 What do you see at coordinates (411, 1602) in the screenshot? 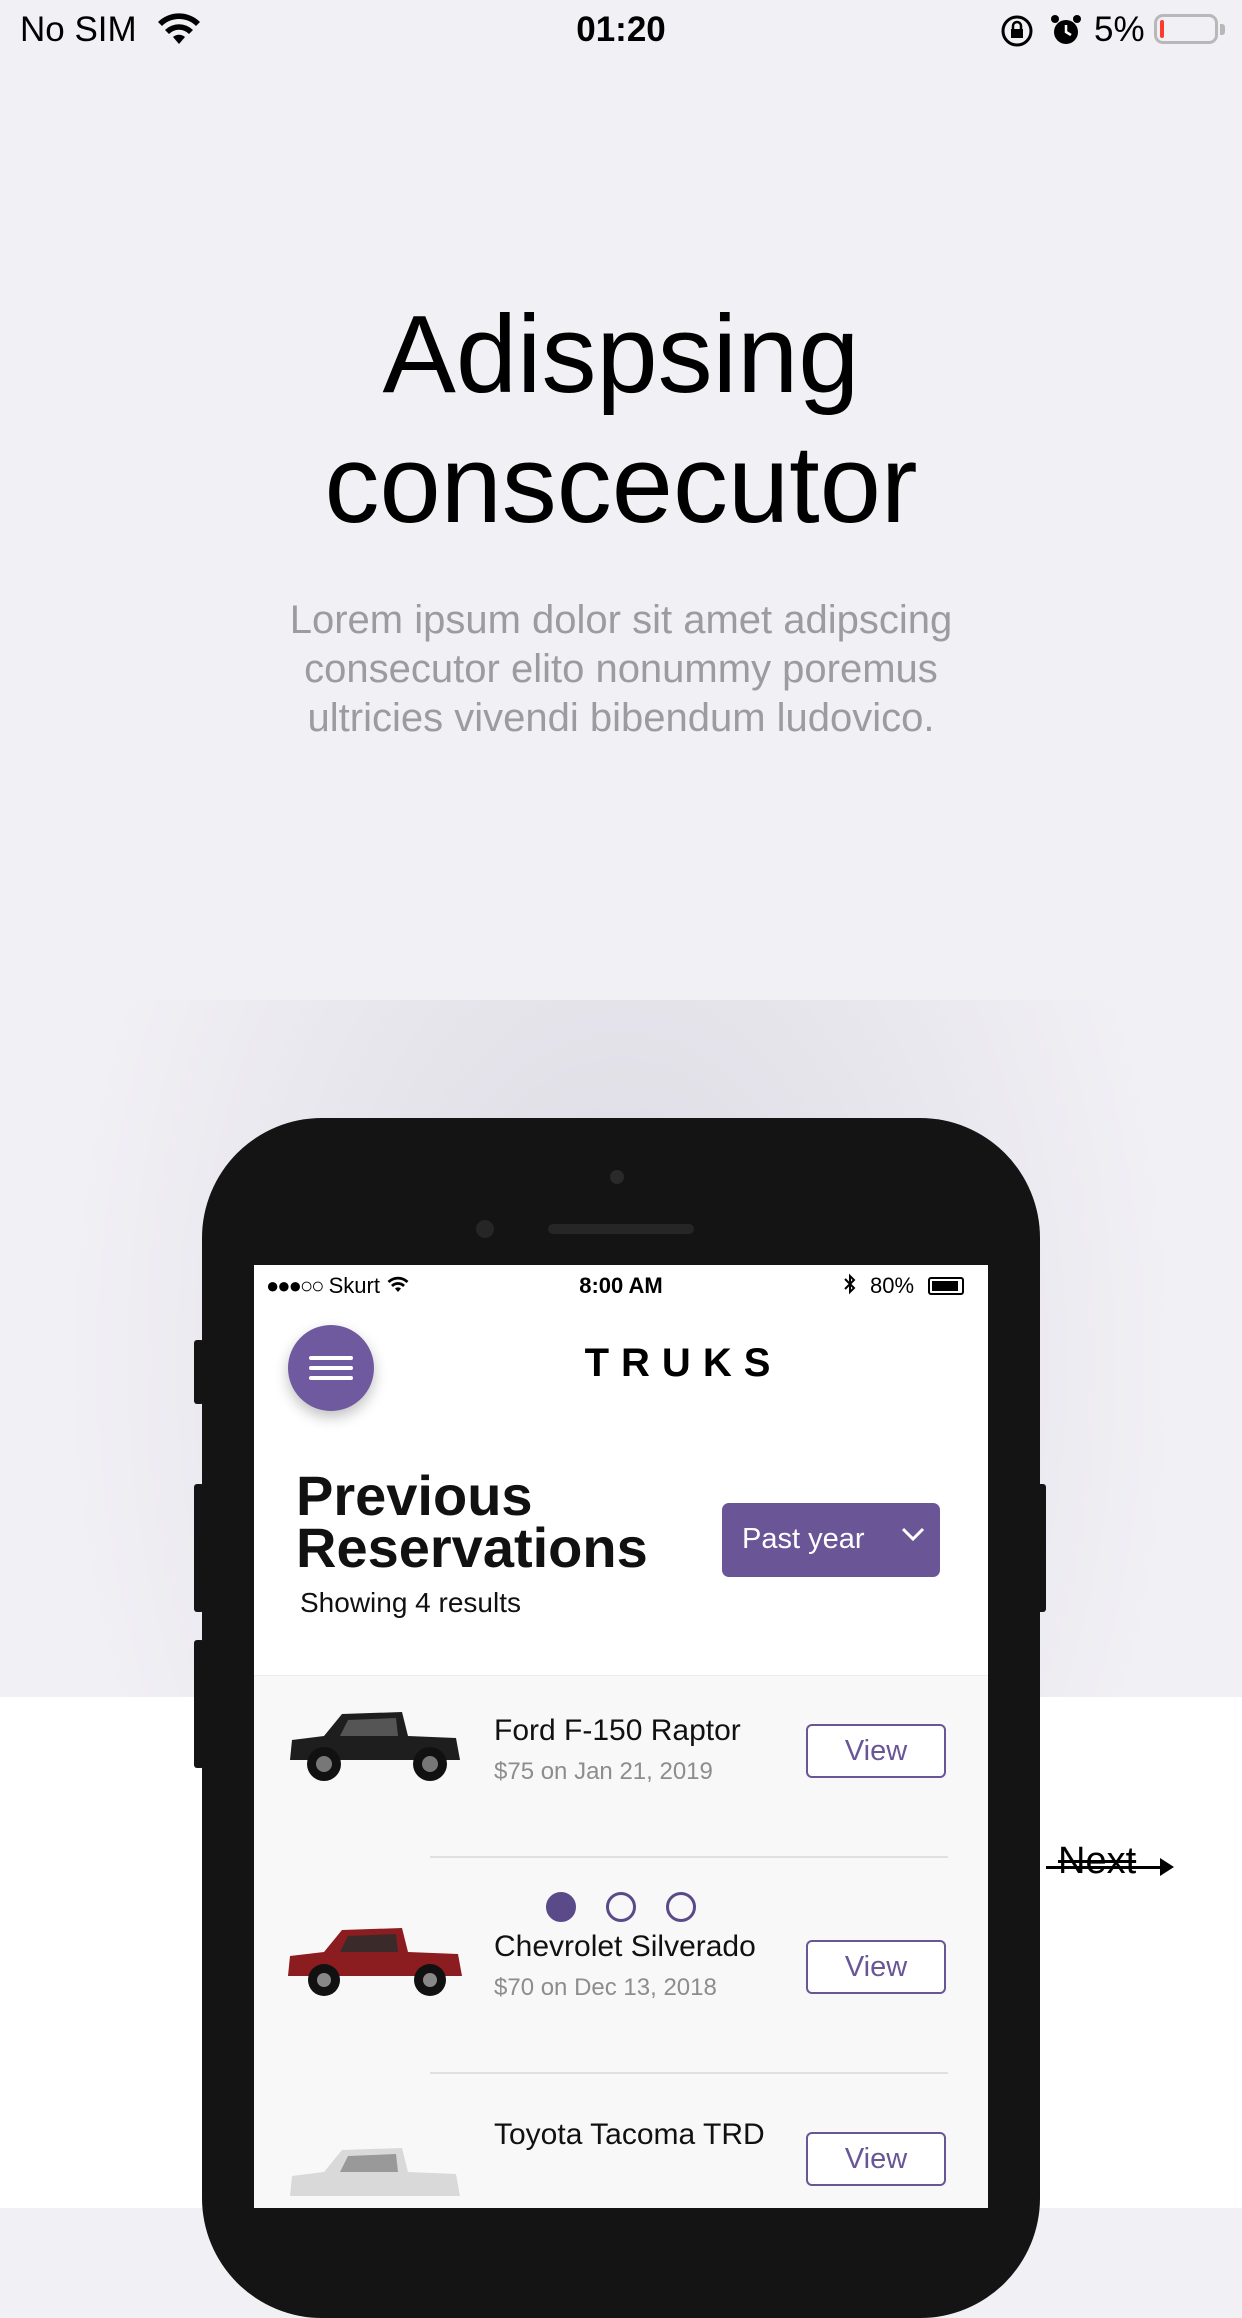
I see `result-count: Showing 4 results` at bounding box center [411, 1602].